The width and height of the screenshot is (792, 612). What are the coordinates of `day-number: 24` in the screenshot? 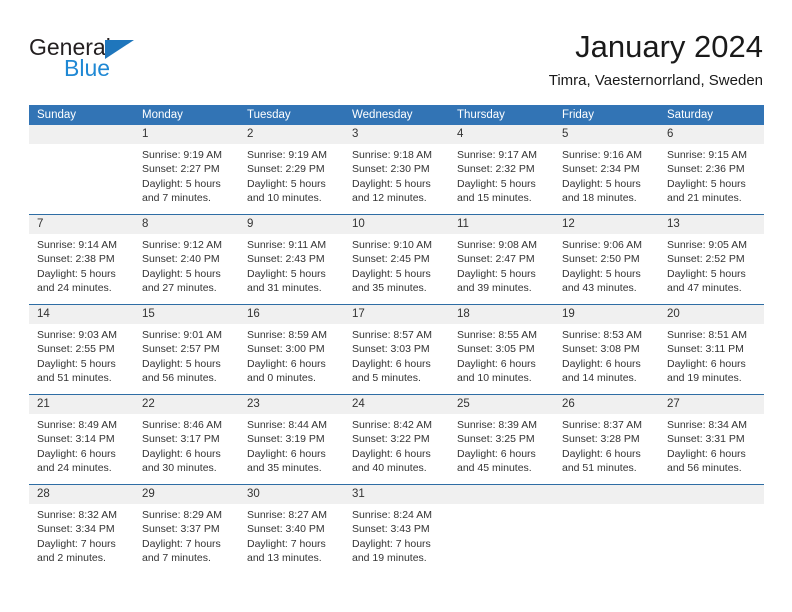 It's located at (396, 404).